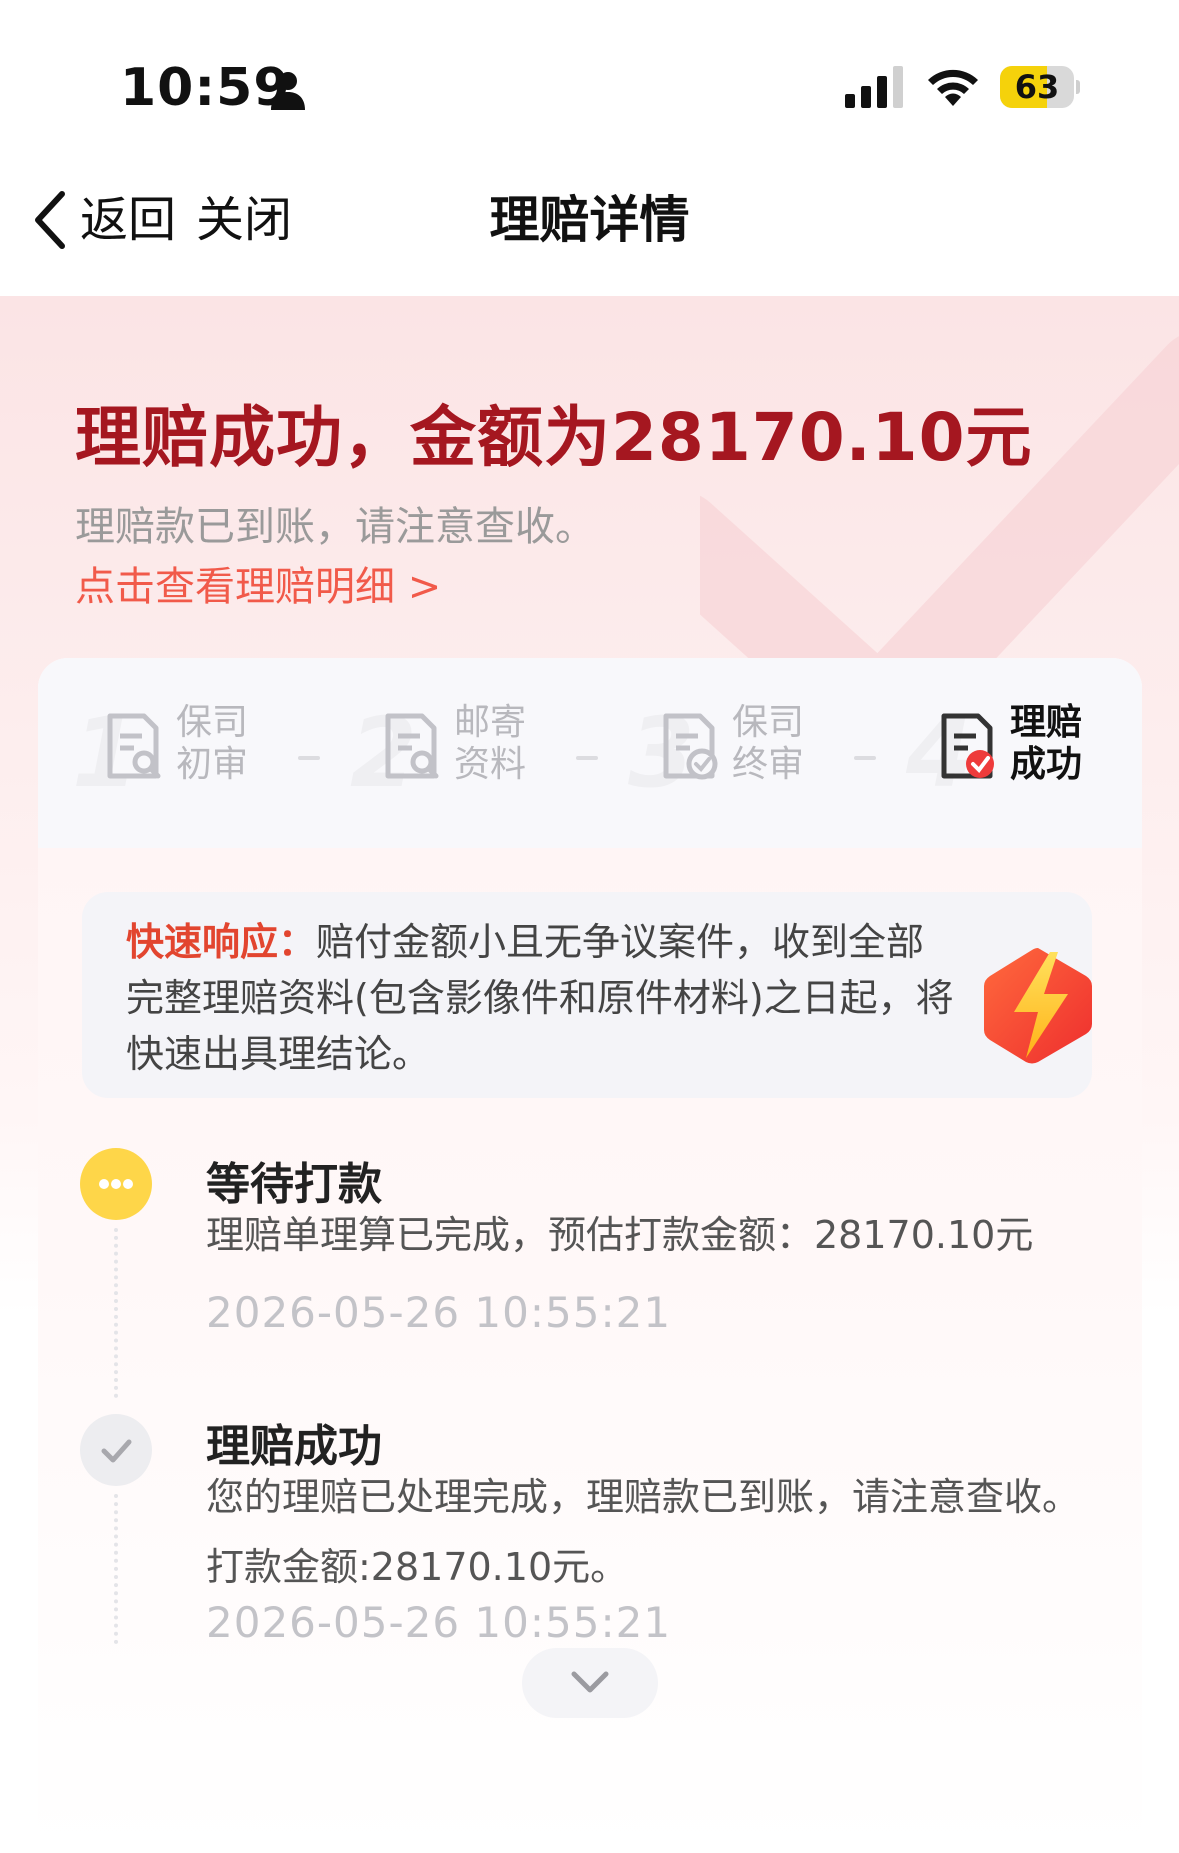 The image size is (1179, 1853). Describe the element at coordinates (1037, 87) in the screenshot. I see `battery-percent: 63` at that location.